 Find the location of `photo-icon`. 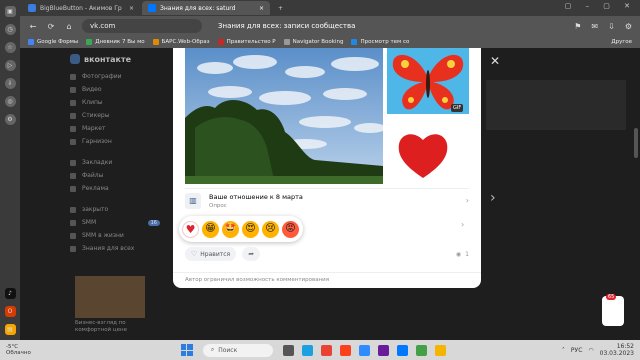

photo-icon is located at coordinates (73, 76).